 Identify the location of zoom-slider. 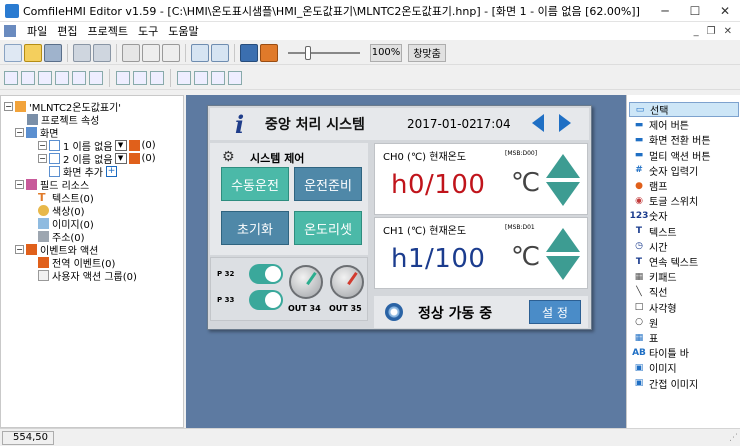
(324, 53).